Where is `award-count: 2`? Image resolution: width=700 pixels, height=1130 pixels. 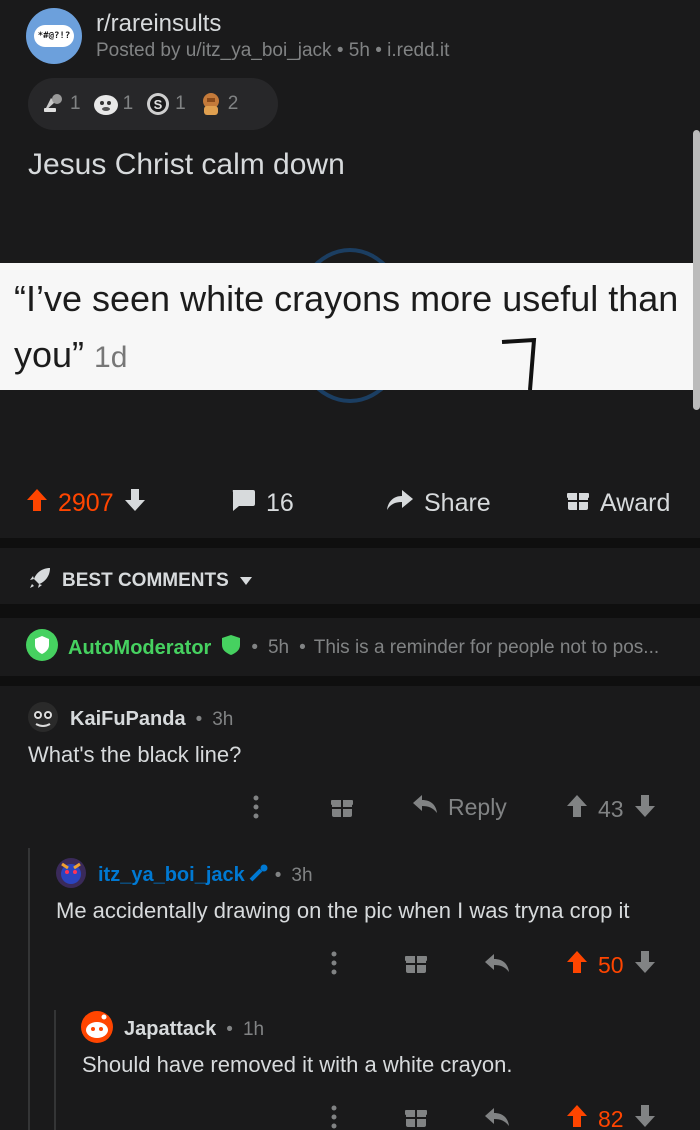 award-count: 2 is located at coordinates (233, 103).